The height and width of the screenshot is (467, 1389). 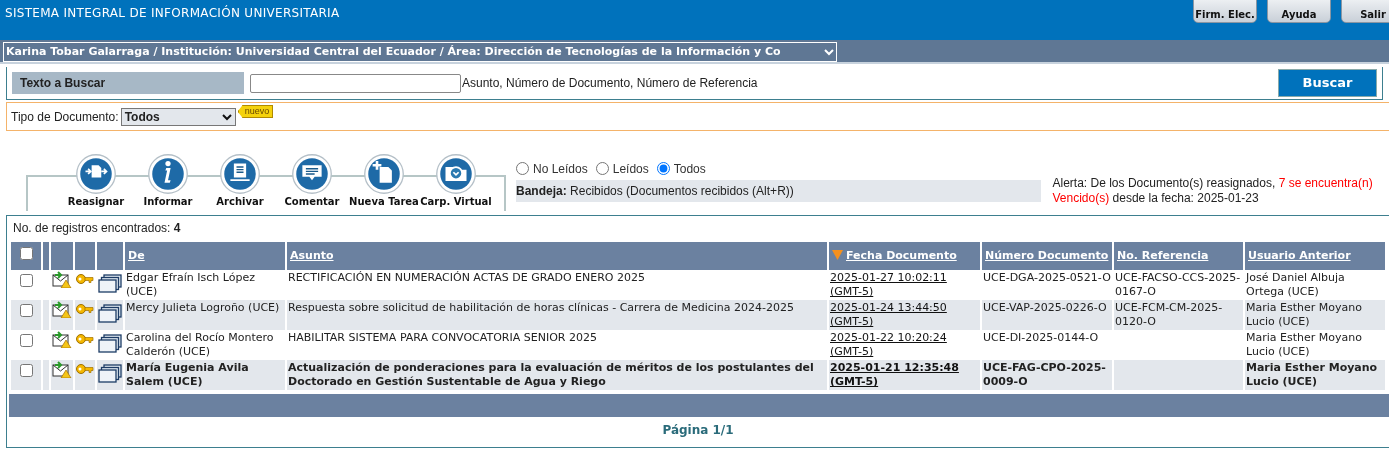 I want to click on date-link: 2025-01-27 10:02:11 (GMT-5), so click(x=904, y=285).